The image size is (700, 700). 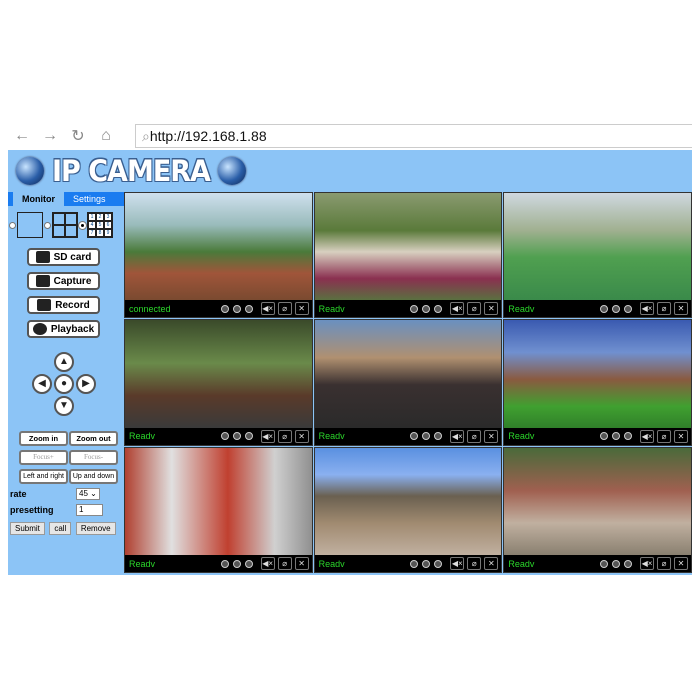 What do you see at coordinates (38, 199) in the screenshot?
I see `tab-monitor: Monitor` at bounding box center [38, 199].